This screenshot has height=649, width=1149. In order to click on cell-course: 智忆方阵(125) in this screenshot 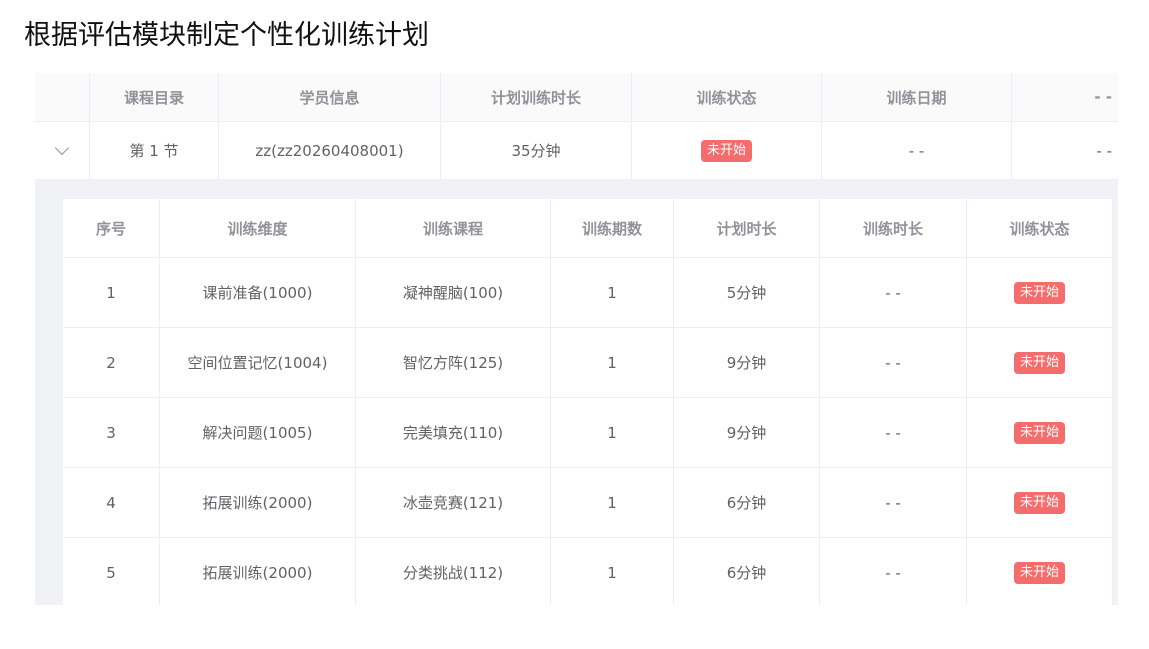, I will do `click(453, 362)`.